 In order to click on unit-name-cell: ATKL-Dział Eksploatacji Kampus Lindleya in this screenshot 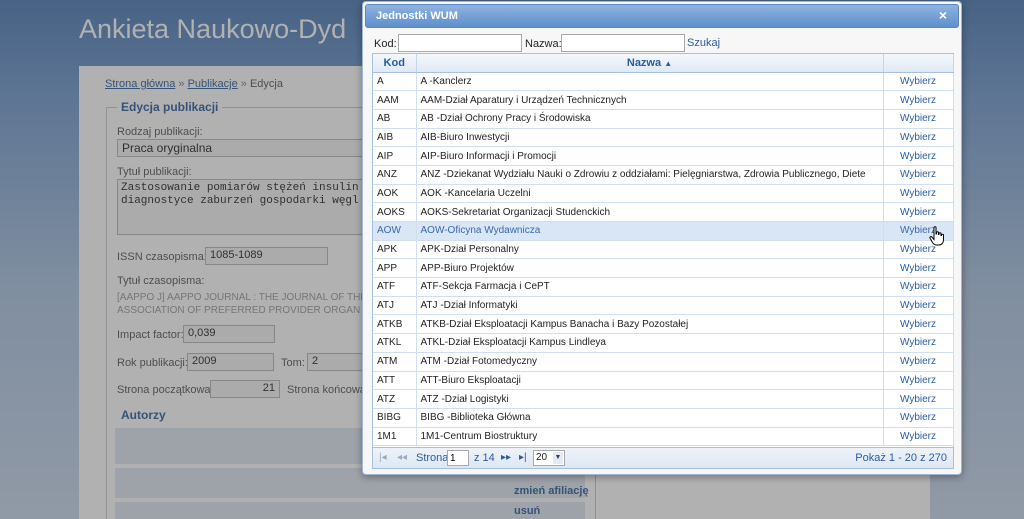, I will do `click(650, 343)`.